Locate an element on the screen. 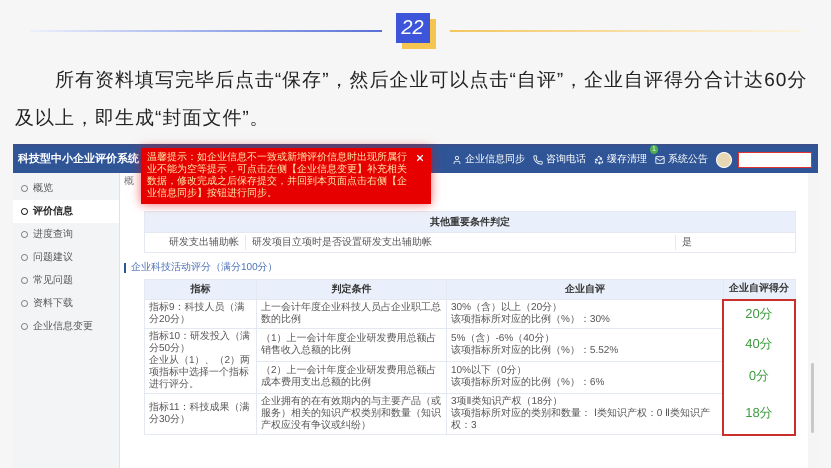 The height and width of the screenshot is (468, 831). score-detail: 该项指标所对应的比例（%）：6% is located at coordinates (528, 383).